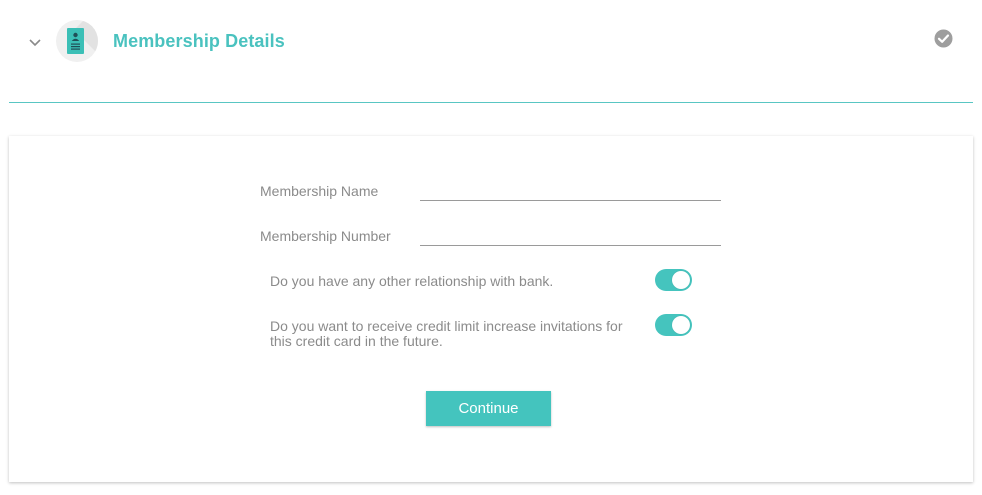 The width and height of the screenshot is (982, 495). I want to click on id-card-icon, so click(75, 41).